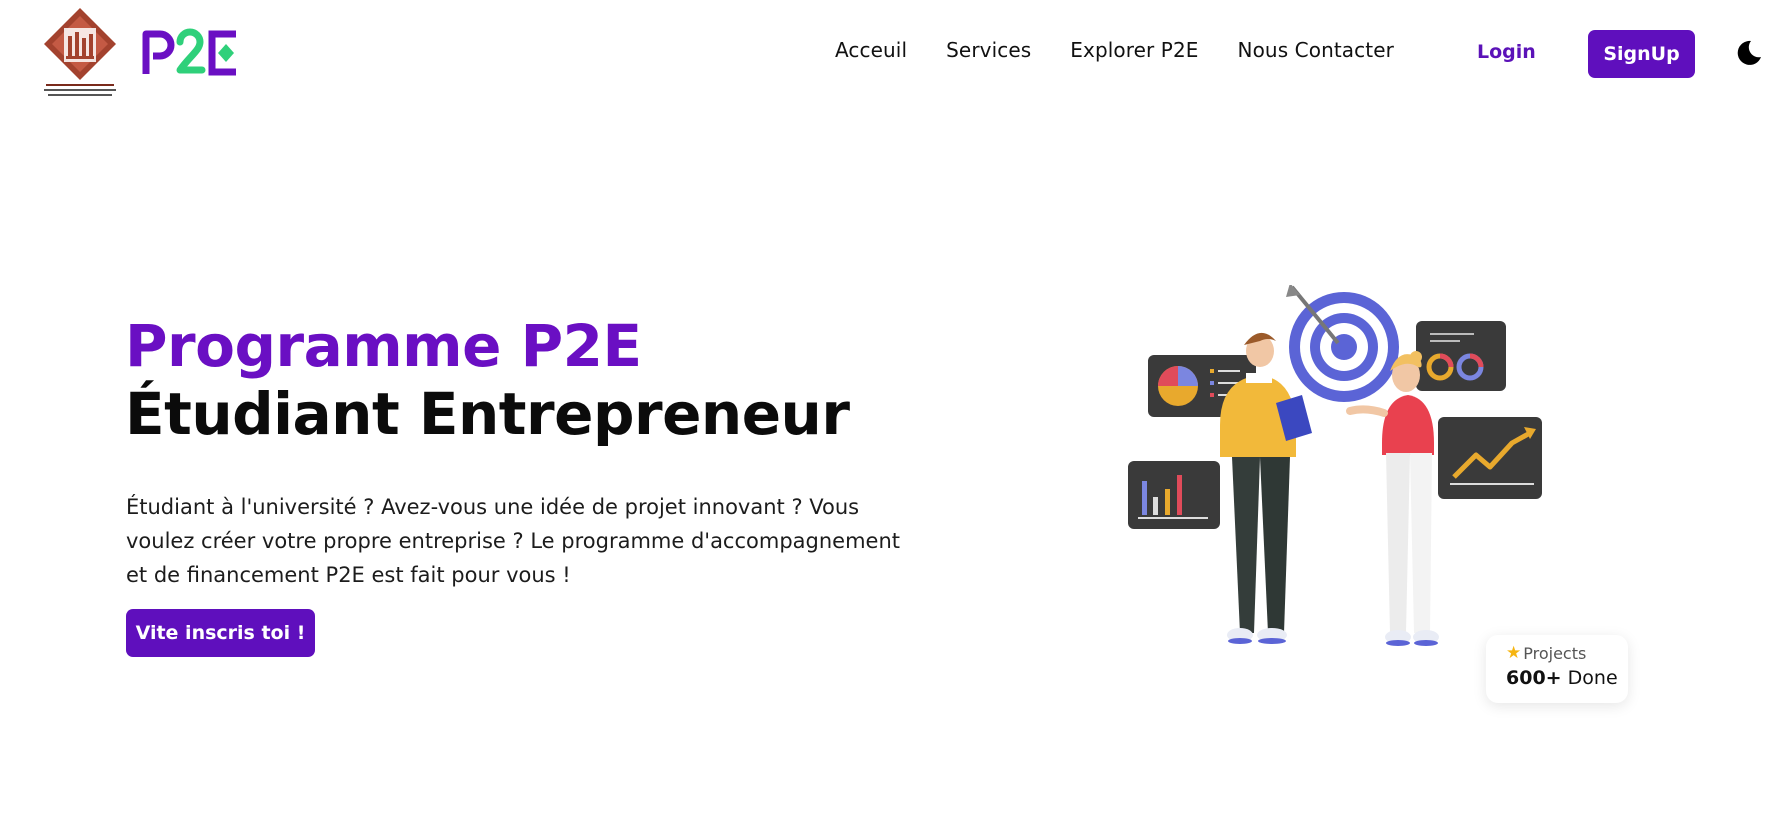 The width and height of the screenshot is (1779, 817). I want to click on nav-link-nous-contacter: Nous Contacter, so click(1316, 50).